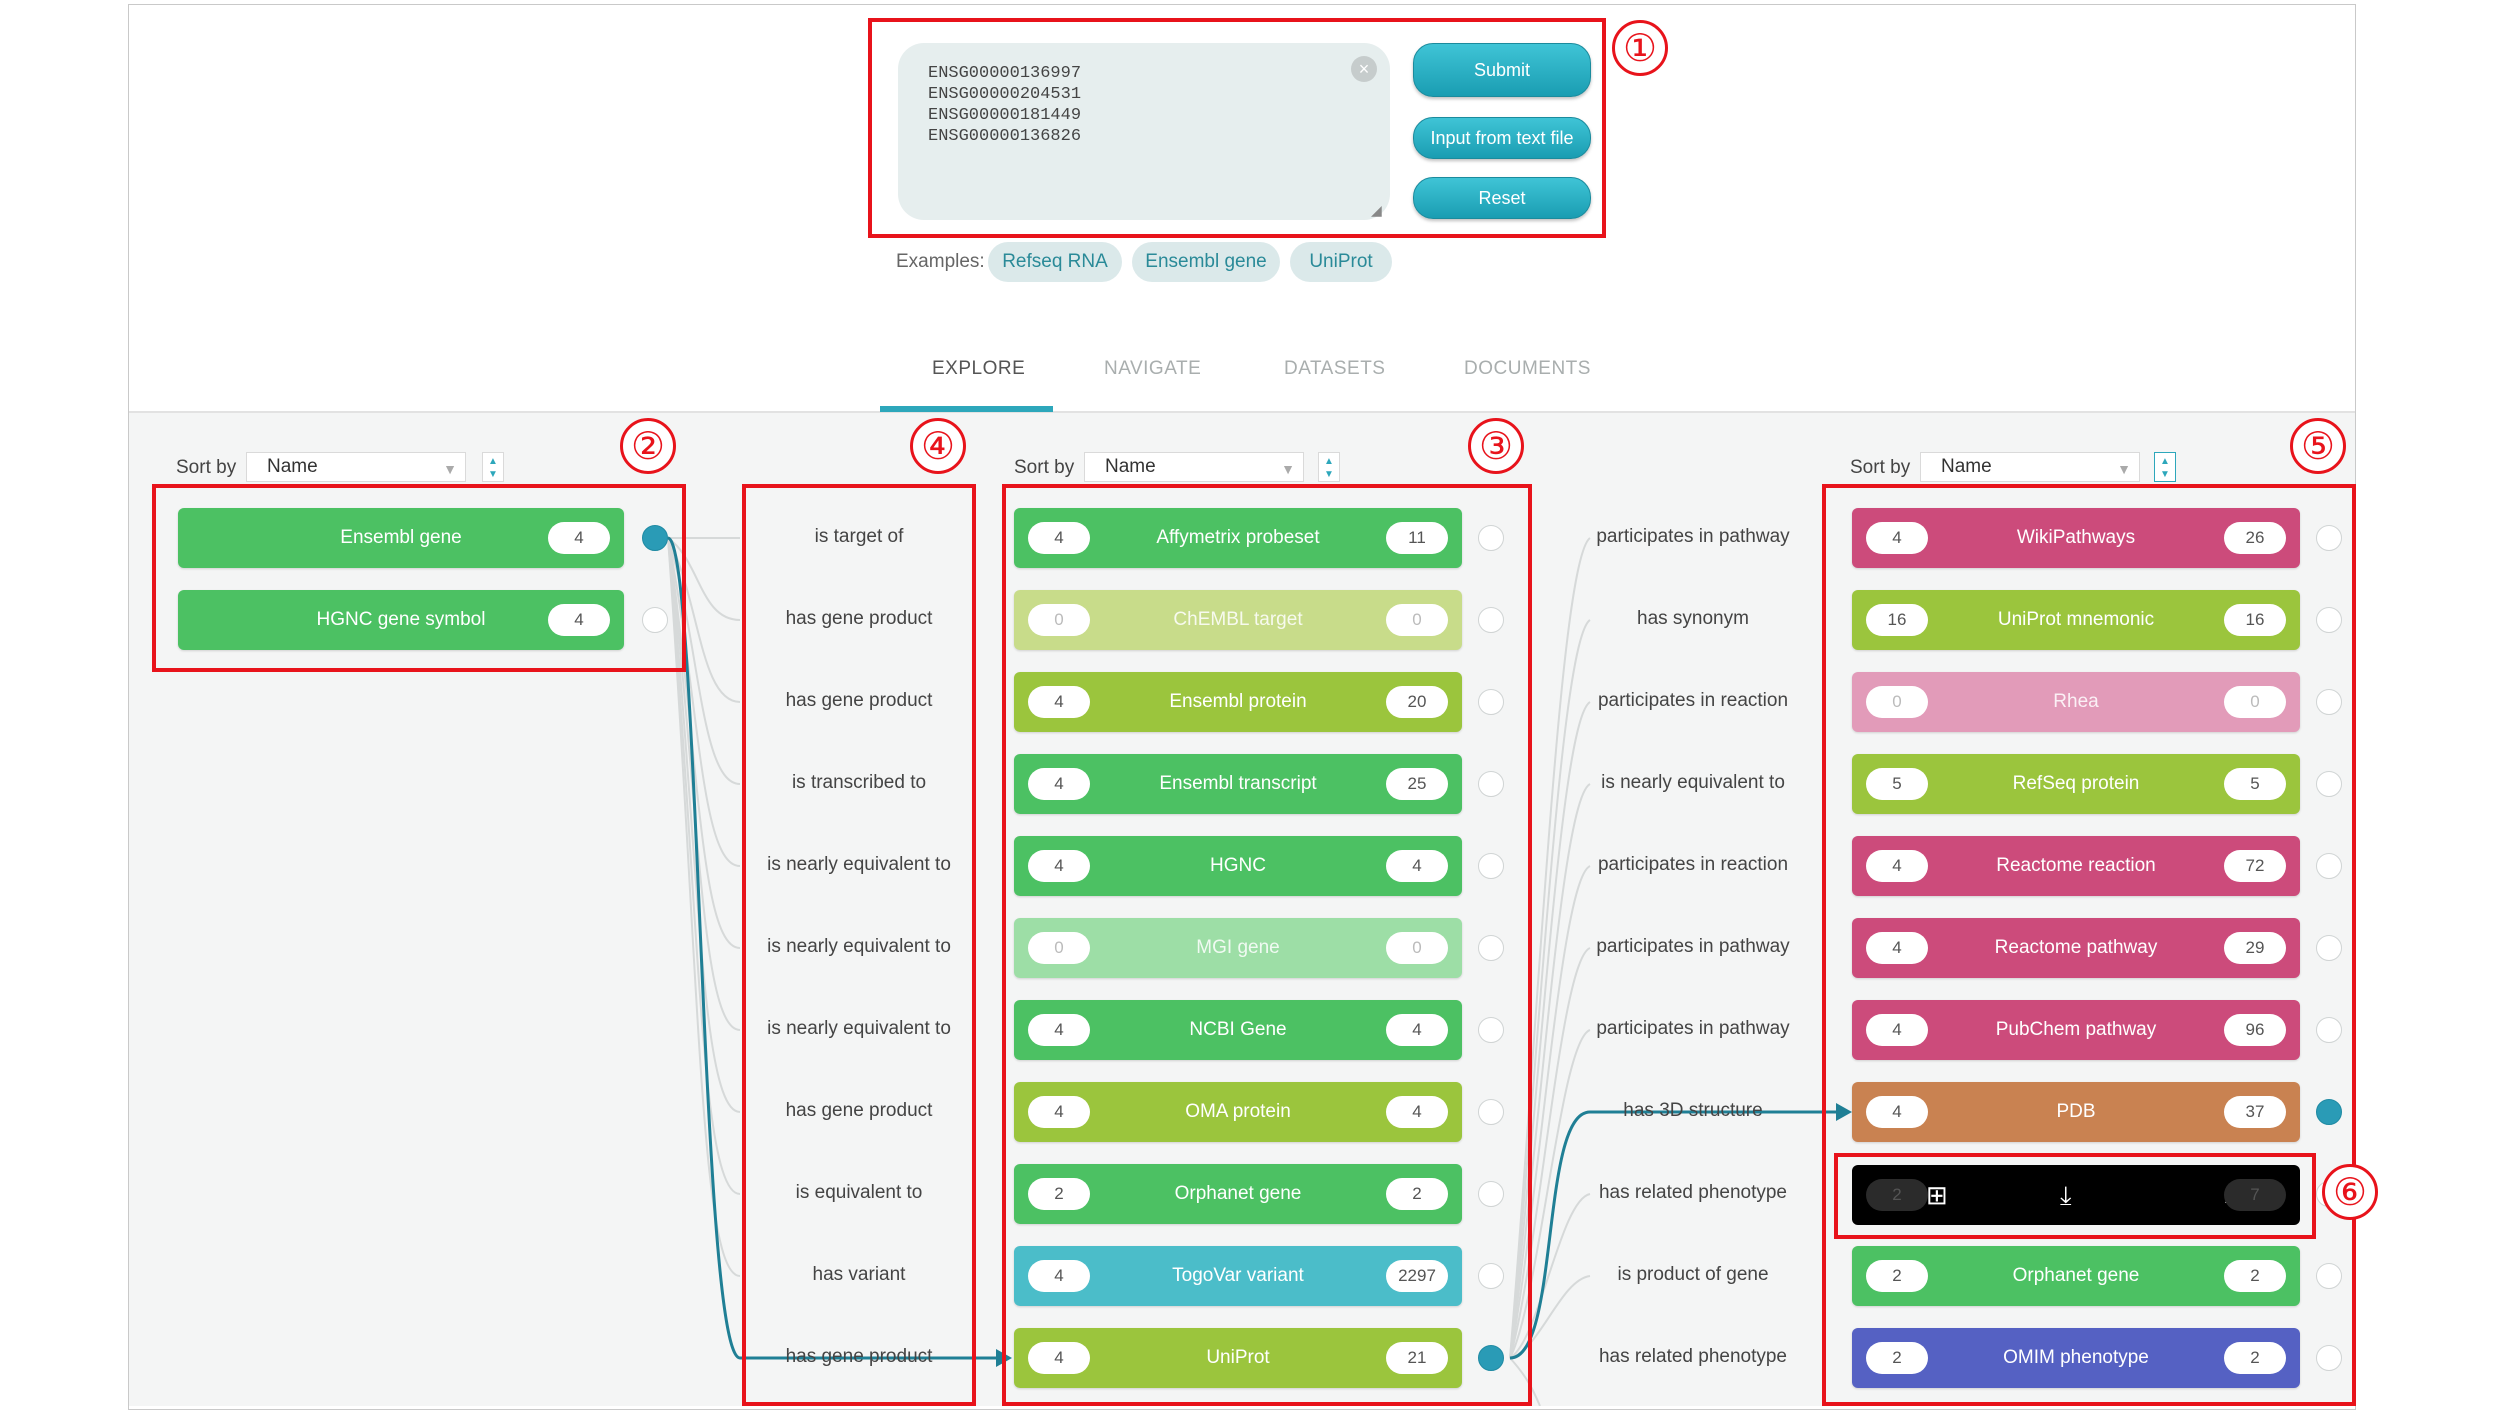 The width and height of the screenshot is (2500, 1410). Describe the element at coordinates (1693, 618) in the screenshot. I see `relation-label: has synonym` at that location.